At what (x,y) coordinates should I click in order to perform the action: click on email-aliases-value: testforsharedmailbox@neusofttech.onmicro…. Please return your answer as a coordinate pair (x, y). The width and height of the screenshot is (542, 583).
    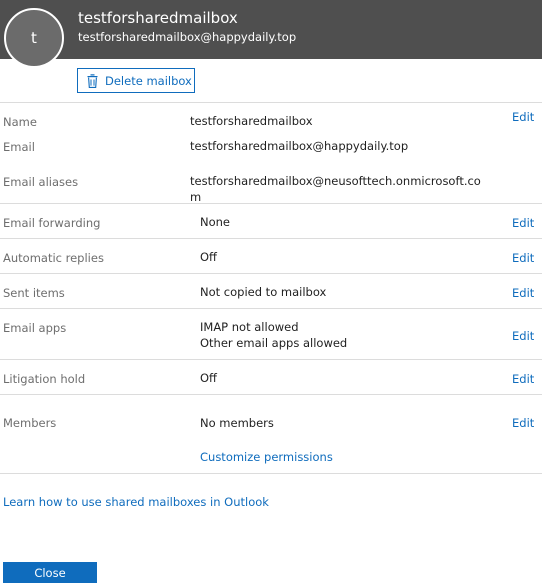
    Looking at the image, I should click on (335, 189).